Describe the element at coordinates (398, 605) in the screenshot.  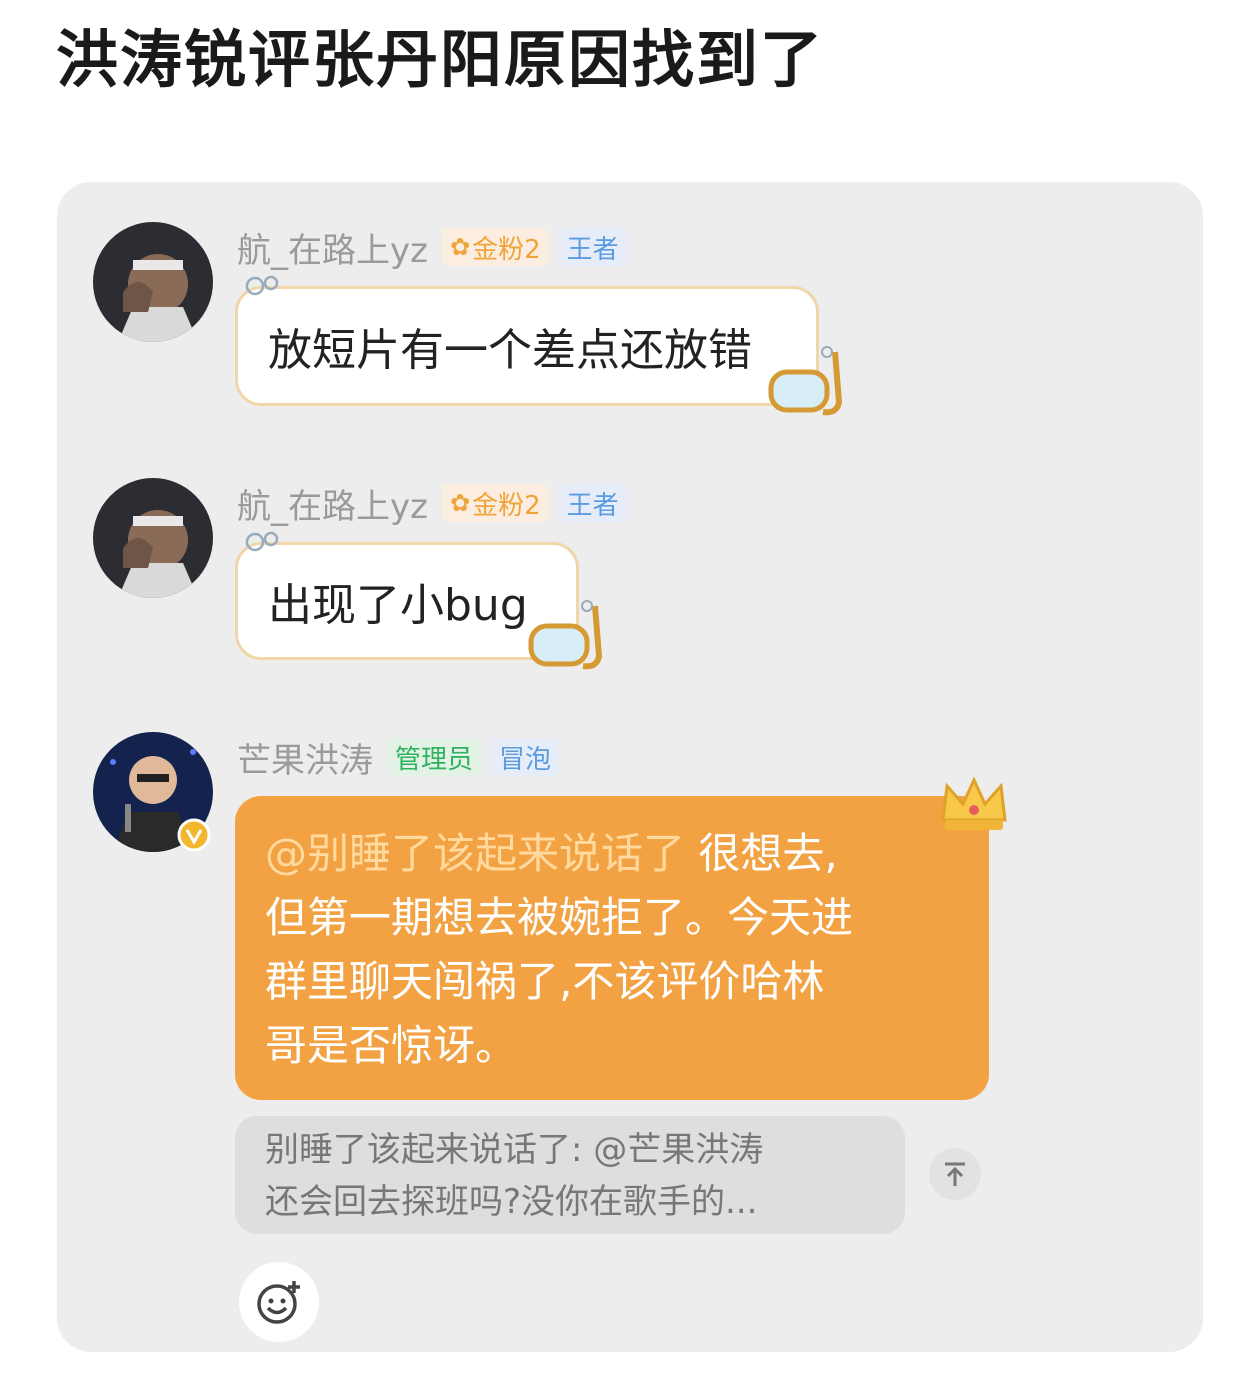
I see `message-text: 出现了小bug` at that location.